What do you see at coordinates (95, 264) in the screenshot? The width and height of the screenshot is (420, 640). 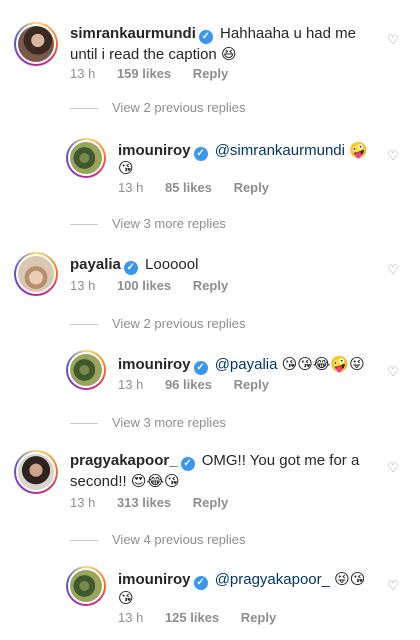 I see `comment-username: payalia` at bounding box center [95, 264].